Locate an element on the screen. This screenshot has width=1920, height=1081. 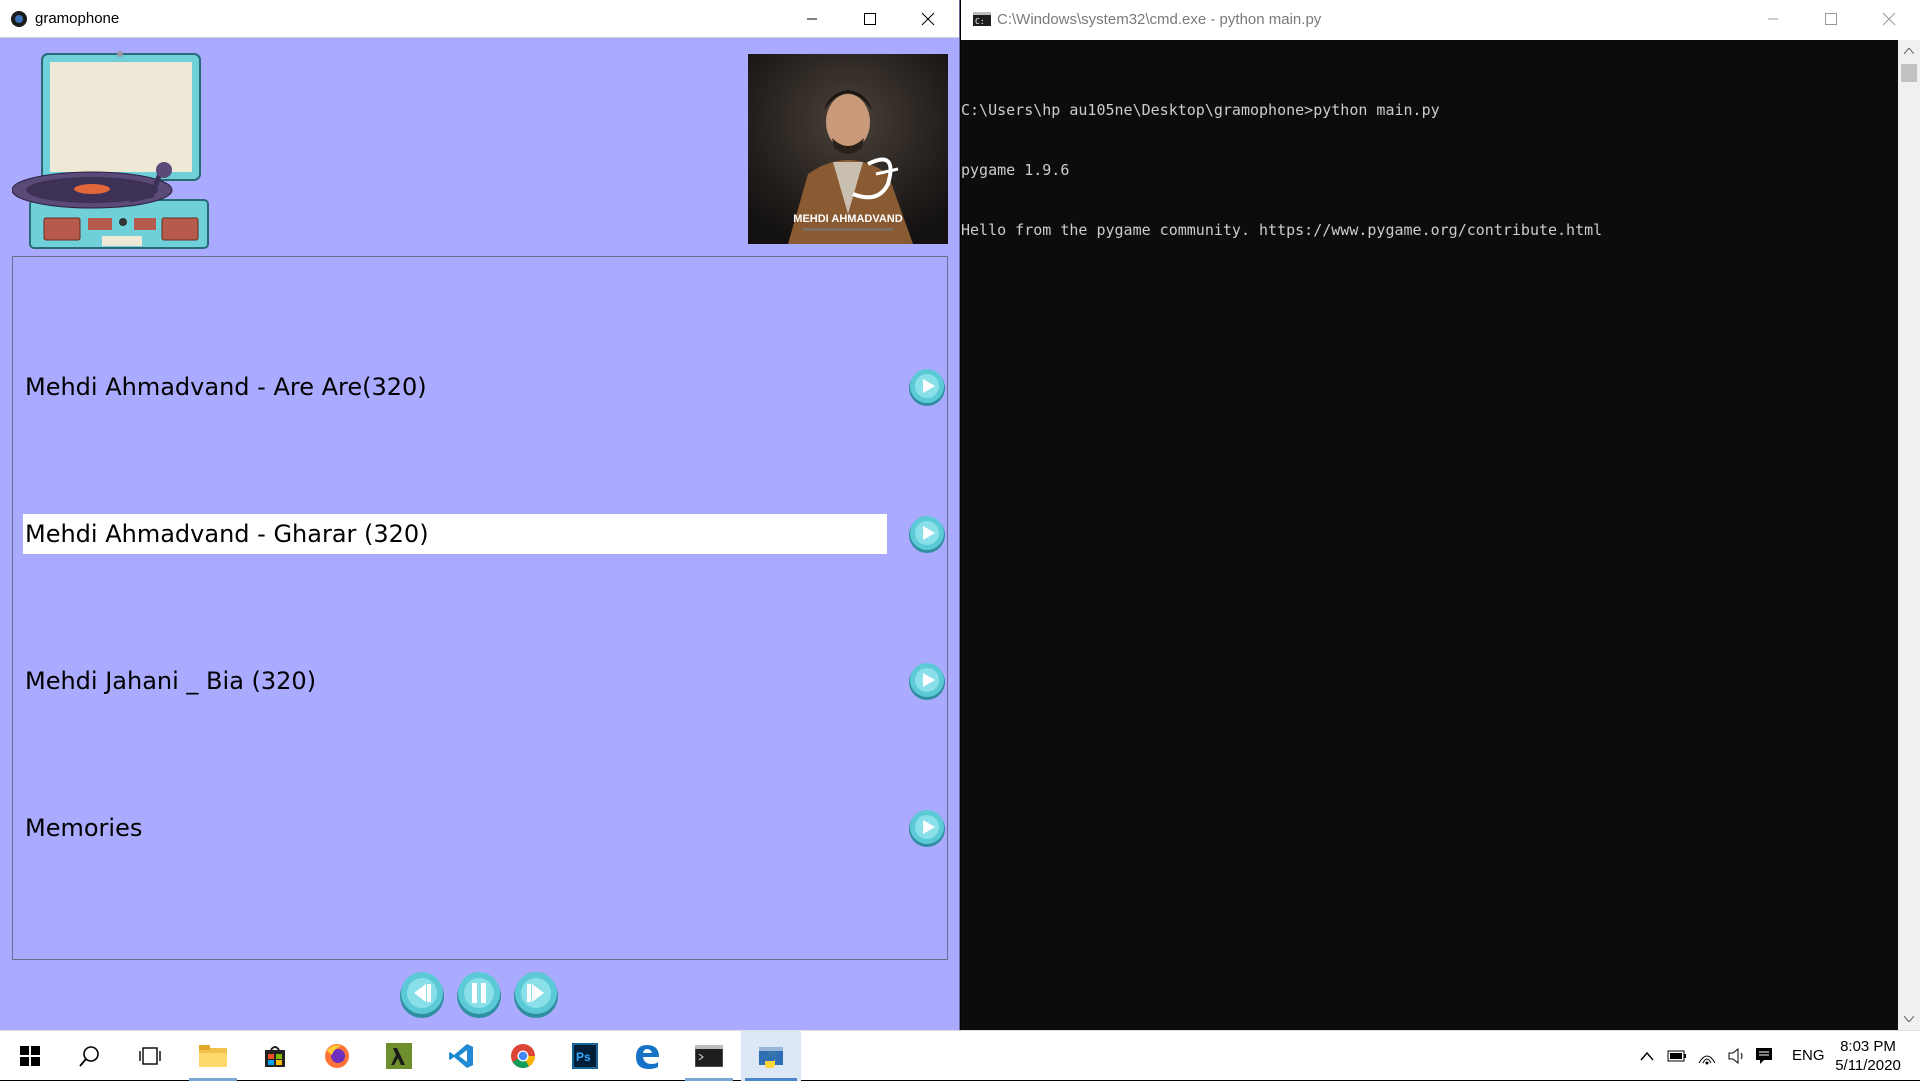
cmd-scrollbar is located at coordinates (1909, 535).